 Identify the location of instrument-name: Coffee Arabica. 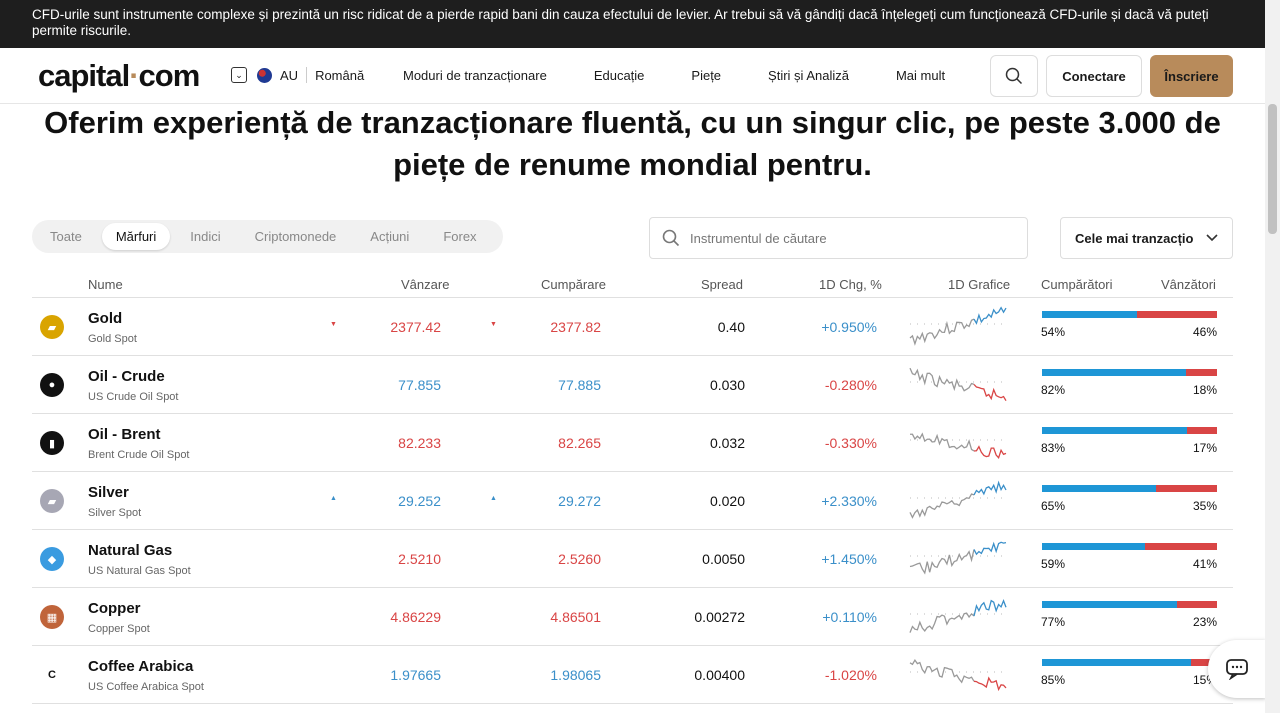
(140, 666).